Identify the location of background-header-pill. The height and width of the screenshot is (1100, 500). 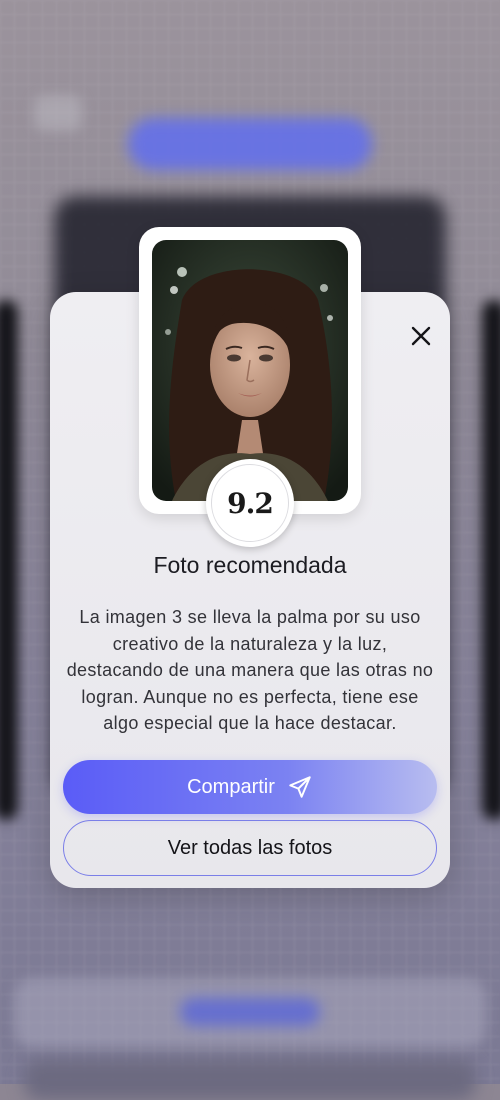
(250, 144).